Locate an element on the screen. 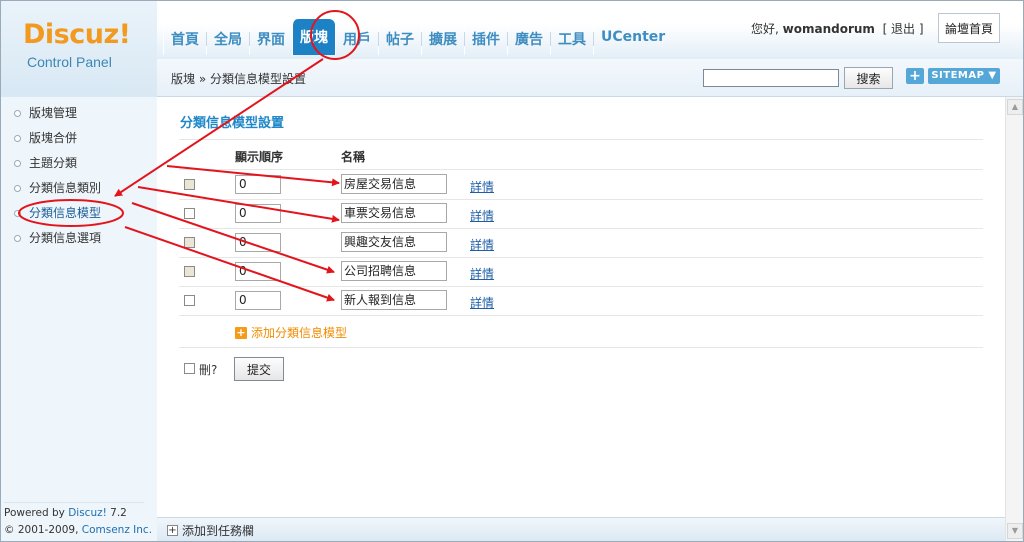 This screenshot has width=1024, height=542. tab-tools: 工具 is located at coordinates (571, 39).